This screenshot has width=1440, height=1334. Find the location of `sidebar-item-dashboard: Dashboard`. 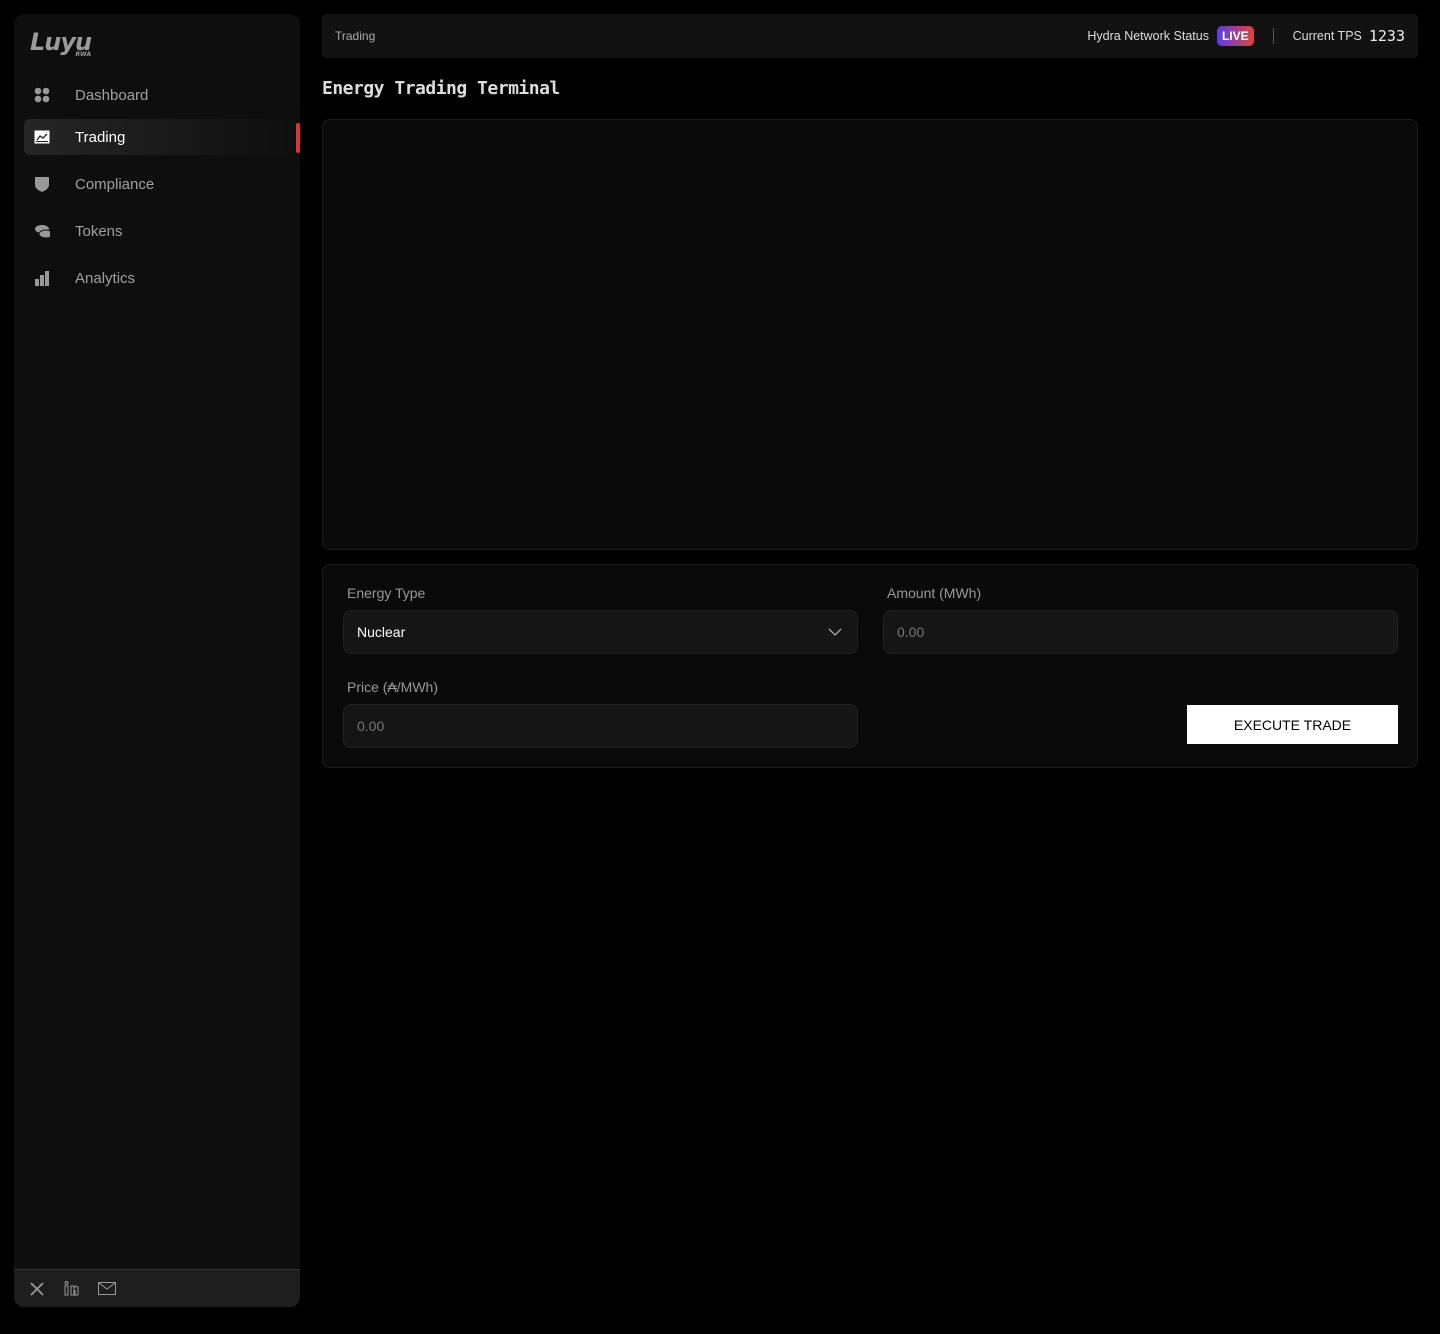

sidebar-item-dashboard: Dashboard is located at coordinates (162, 95).